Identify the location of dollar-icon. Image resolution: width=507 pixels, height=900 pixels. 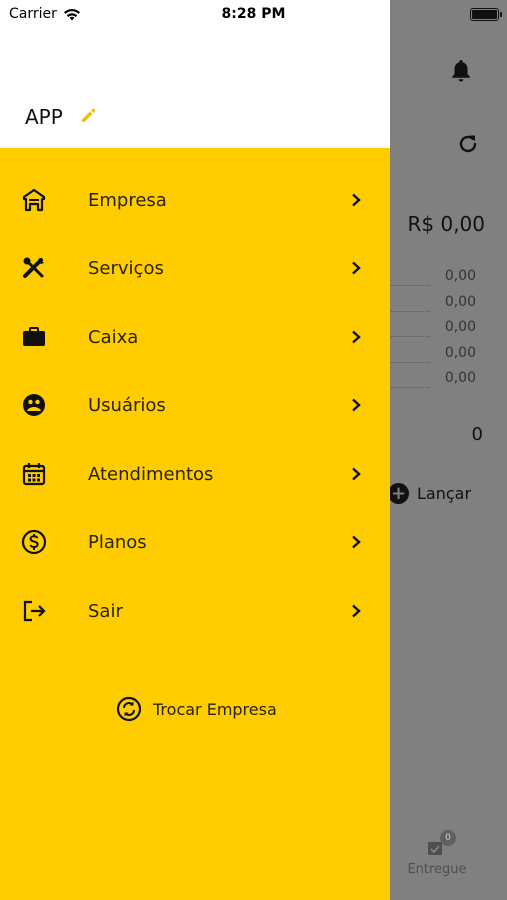
(34, 542).